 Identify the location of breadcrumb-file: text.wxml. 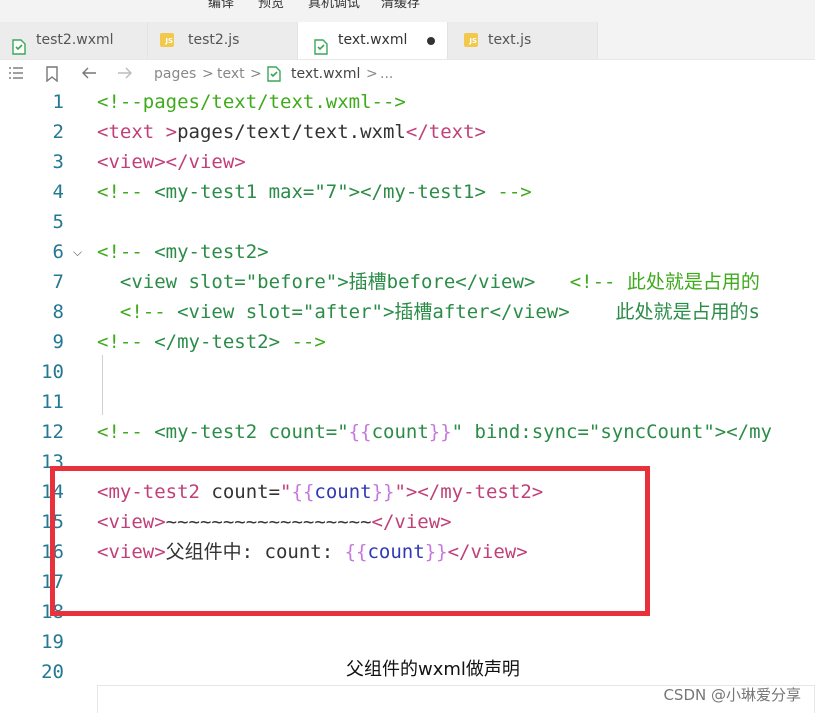
(325, 74).